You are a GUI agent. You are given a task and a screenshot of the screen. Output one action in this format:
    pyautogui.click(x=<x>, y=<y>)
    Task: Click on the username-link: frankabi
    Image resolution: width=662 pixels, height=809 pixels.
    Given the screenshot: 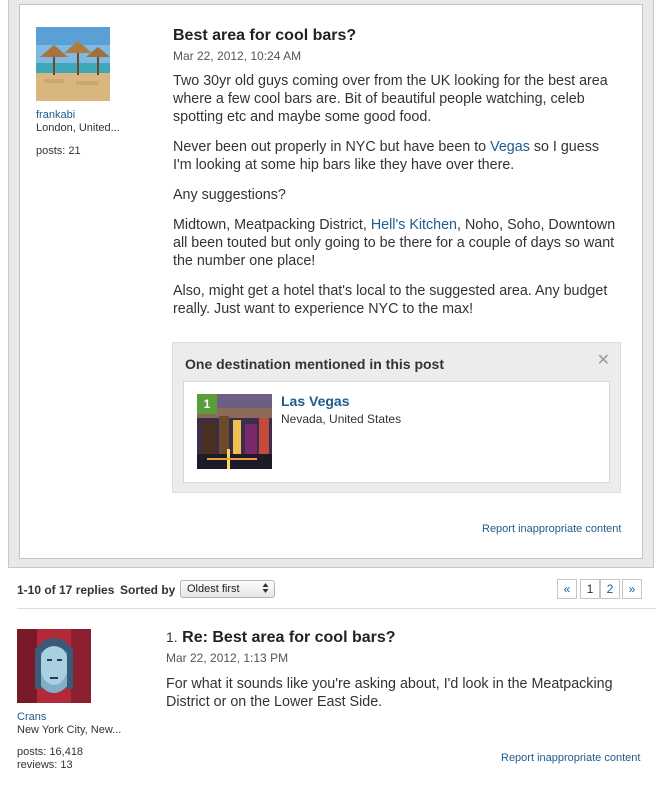 What is the action you would take?
    pyautogui.click(x=55, y=115)
    